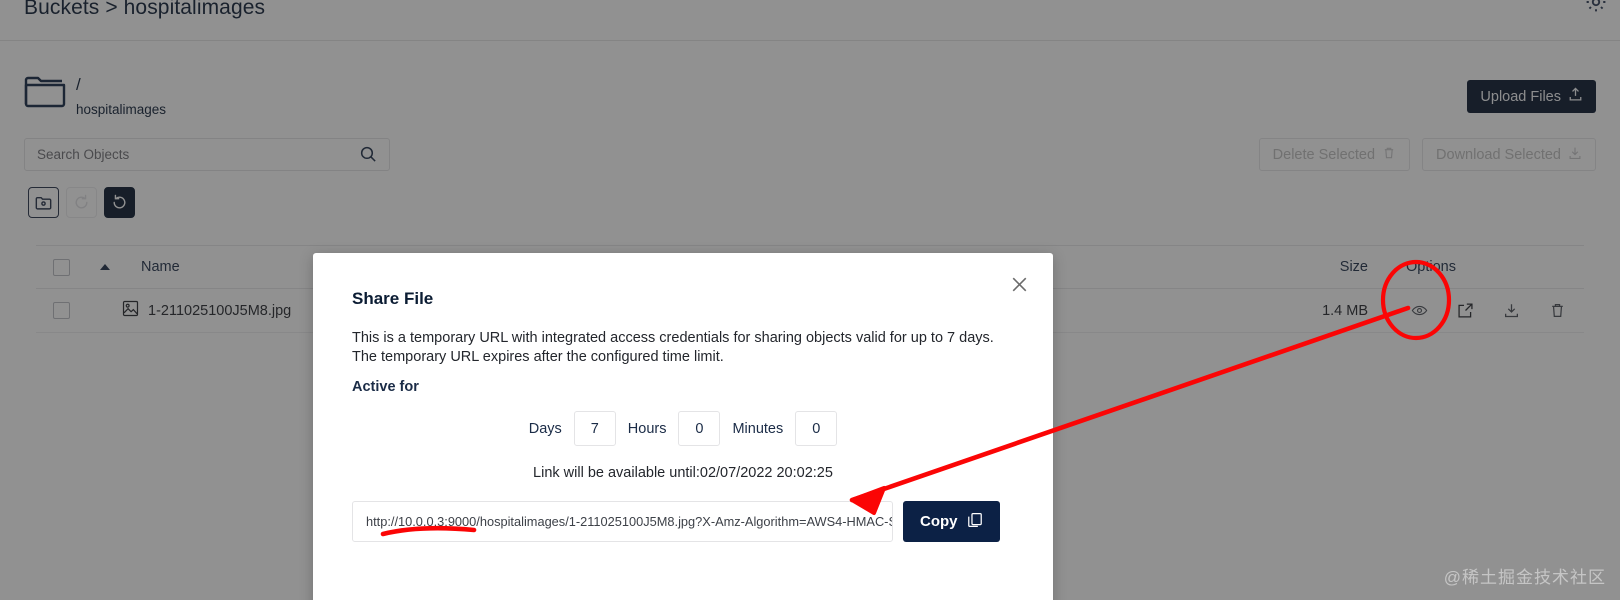 The height and width of the screenshot is (600, 1620). I want to click on copy-button-label: Copy, so click(939, 521).